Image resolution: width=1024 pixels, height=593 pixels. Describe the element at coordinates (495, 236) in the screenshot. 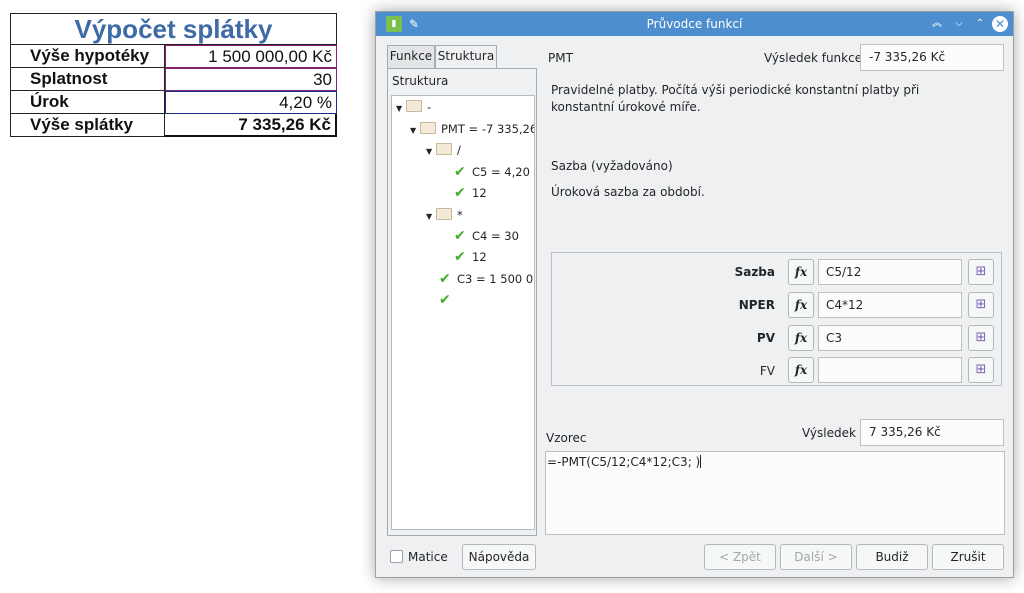

I see `tree-node-label: C4 = 30` at that location.